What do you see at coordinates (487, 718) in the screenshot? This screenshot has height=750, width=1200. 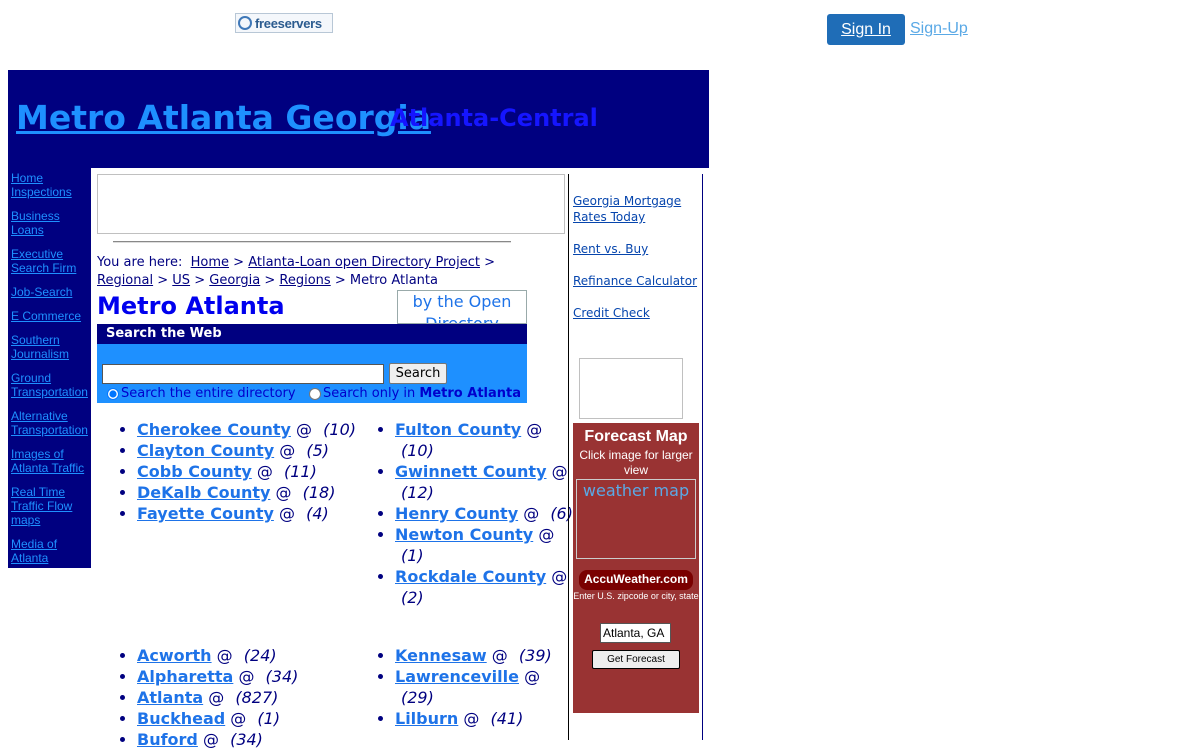 I see `list-item: Lilburn @ (41)` at bounding box center [487, 718].